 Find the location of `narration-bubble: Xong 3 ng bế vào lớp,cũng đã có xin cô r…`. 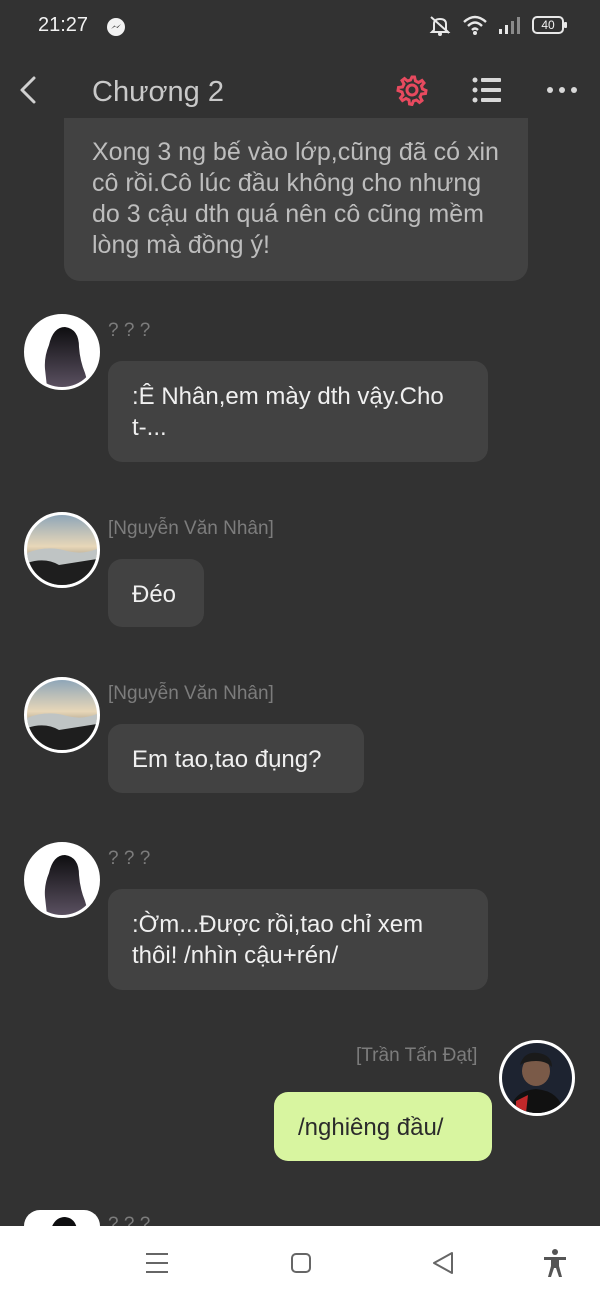

narration-bubble: Xong 3 ng bế vào lớp,cũng đã có xin cô r… is located at coordinates (296, 199).